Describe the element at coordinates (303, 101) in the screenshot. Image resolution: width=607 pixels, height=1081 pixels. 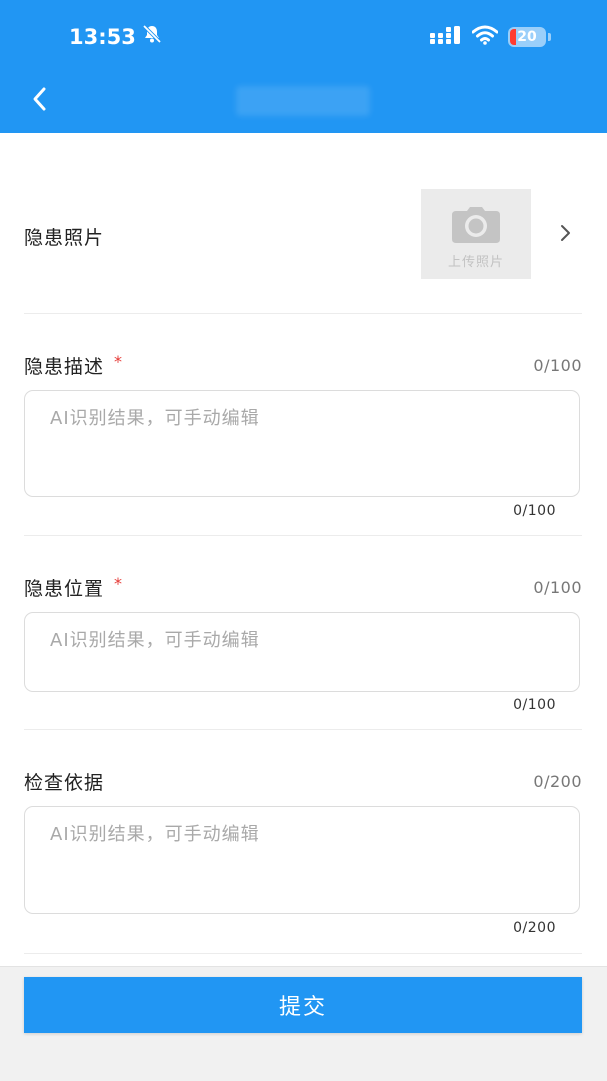
I see `page-title-obscured` at that location.